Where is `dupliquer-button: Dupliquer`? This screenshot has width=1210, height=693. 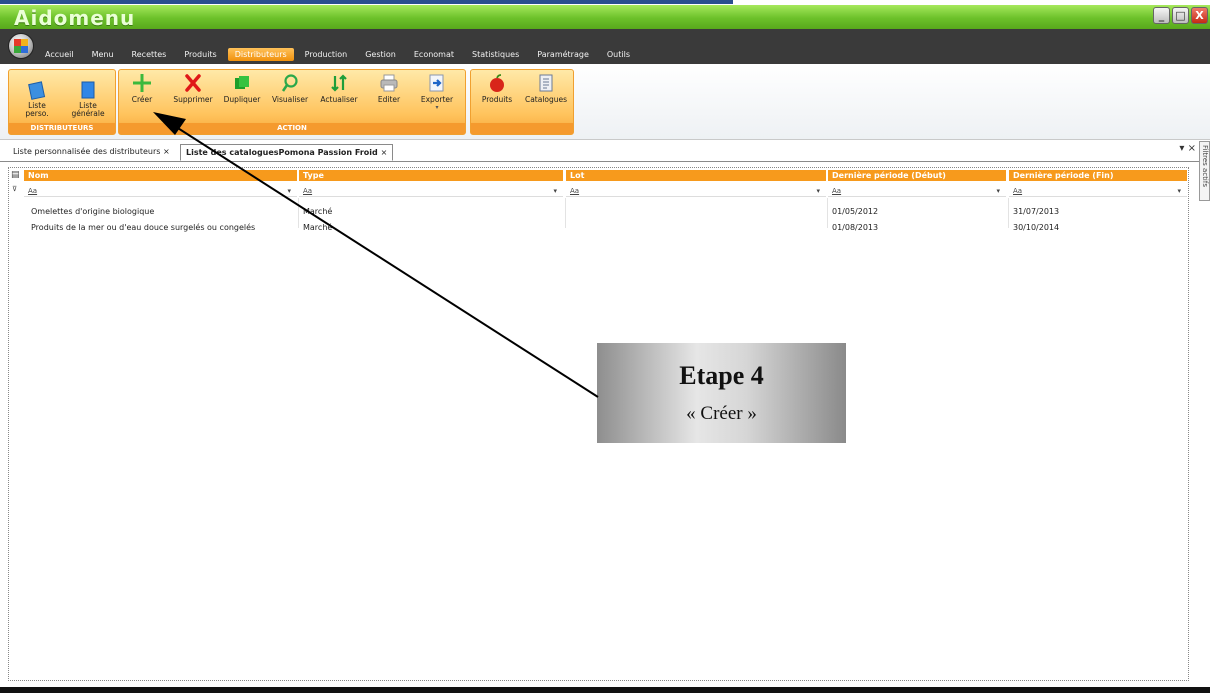
dupliquer-button: Dupliquer is located at coordinates (242, 88).